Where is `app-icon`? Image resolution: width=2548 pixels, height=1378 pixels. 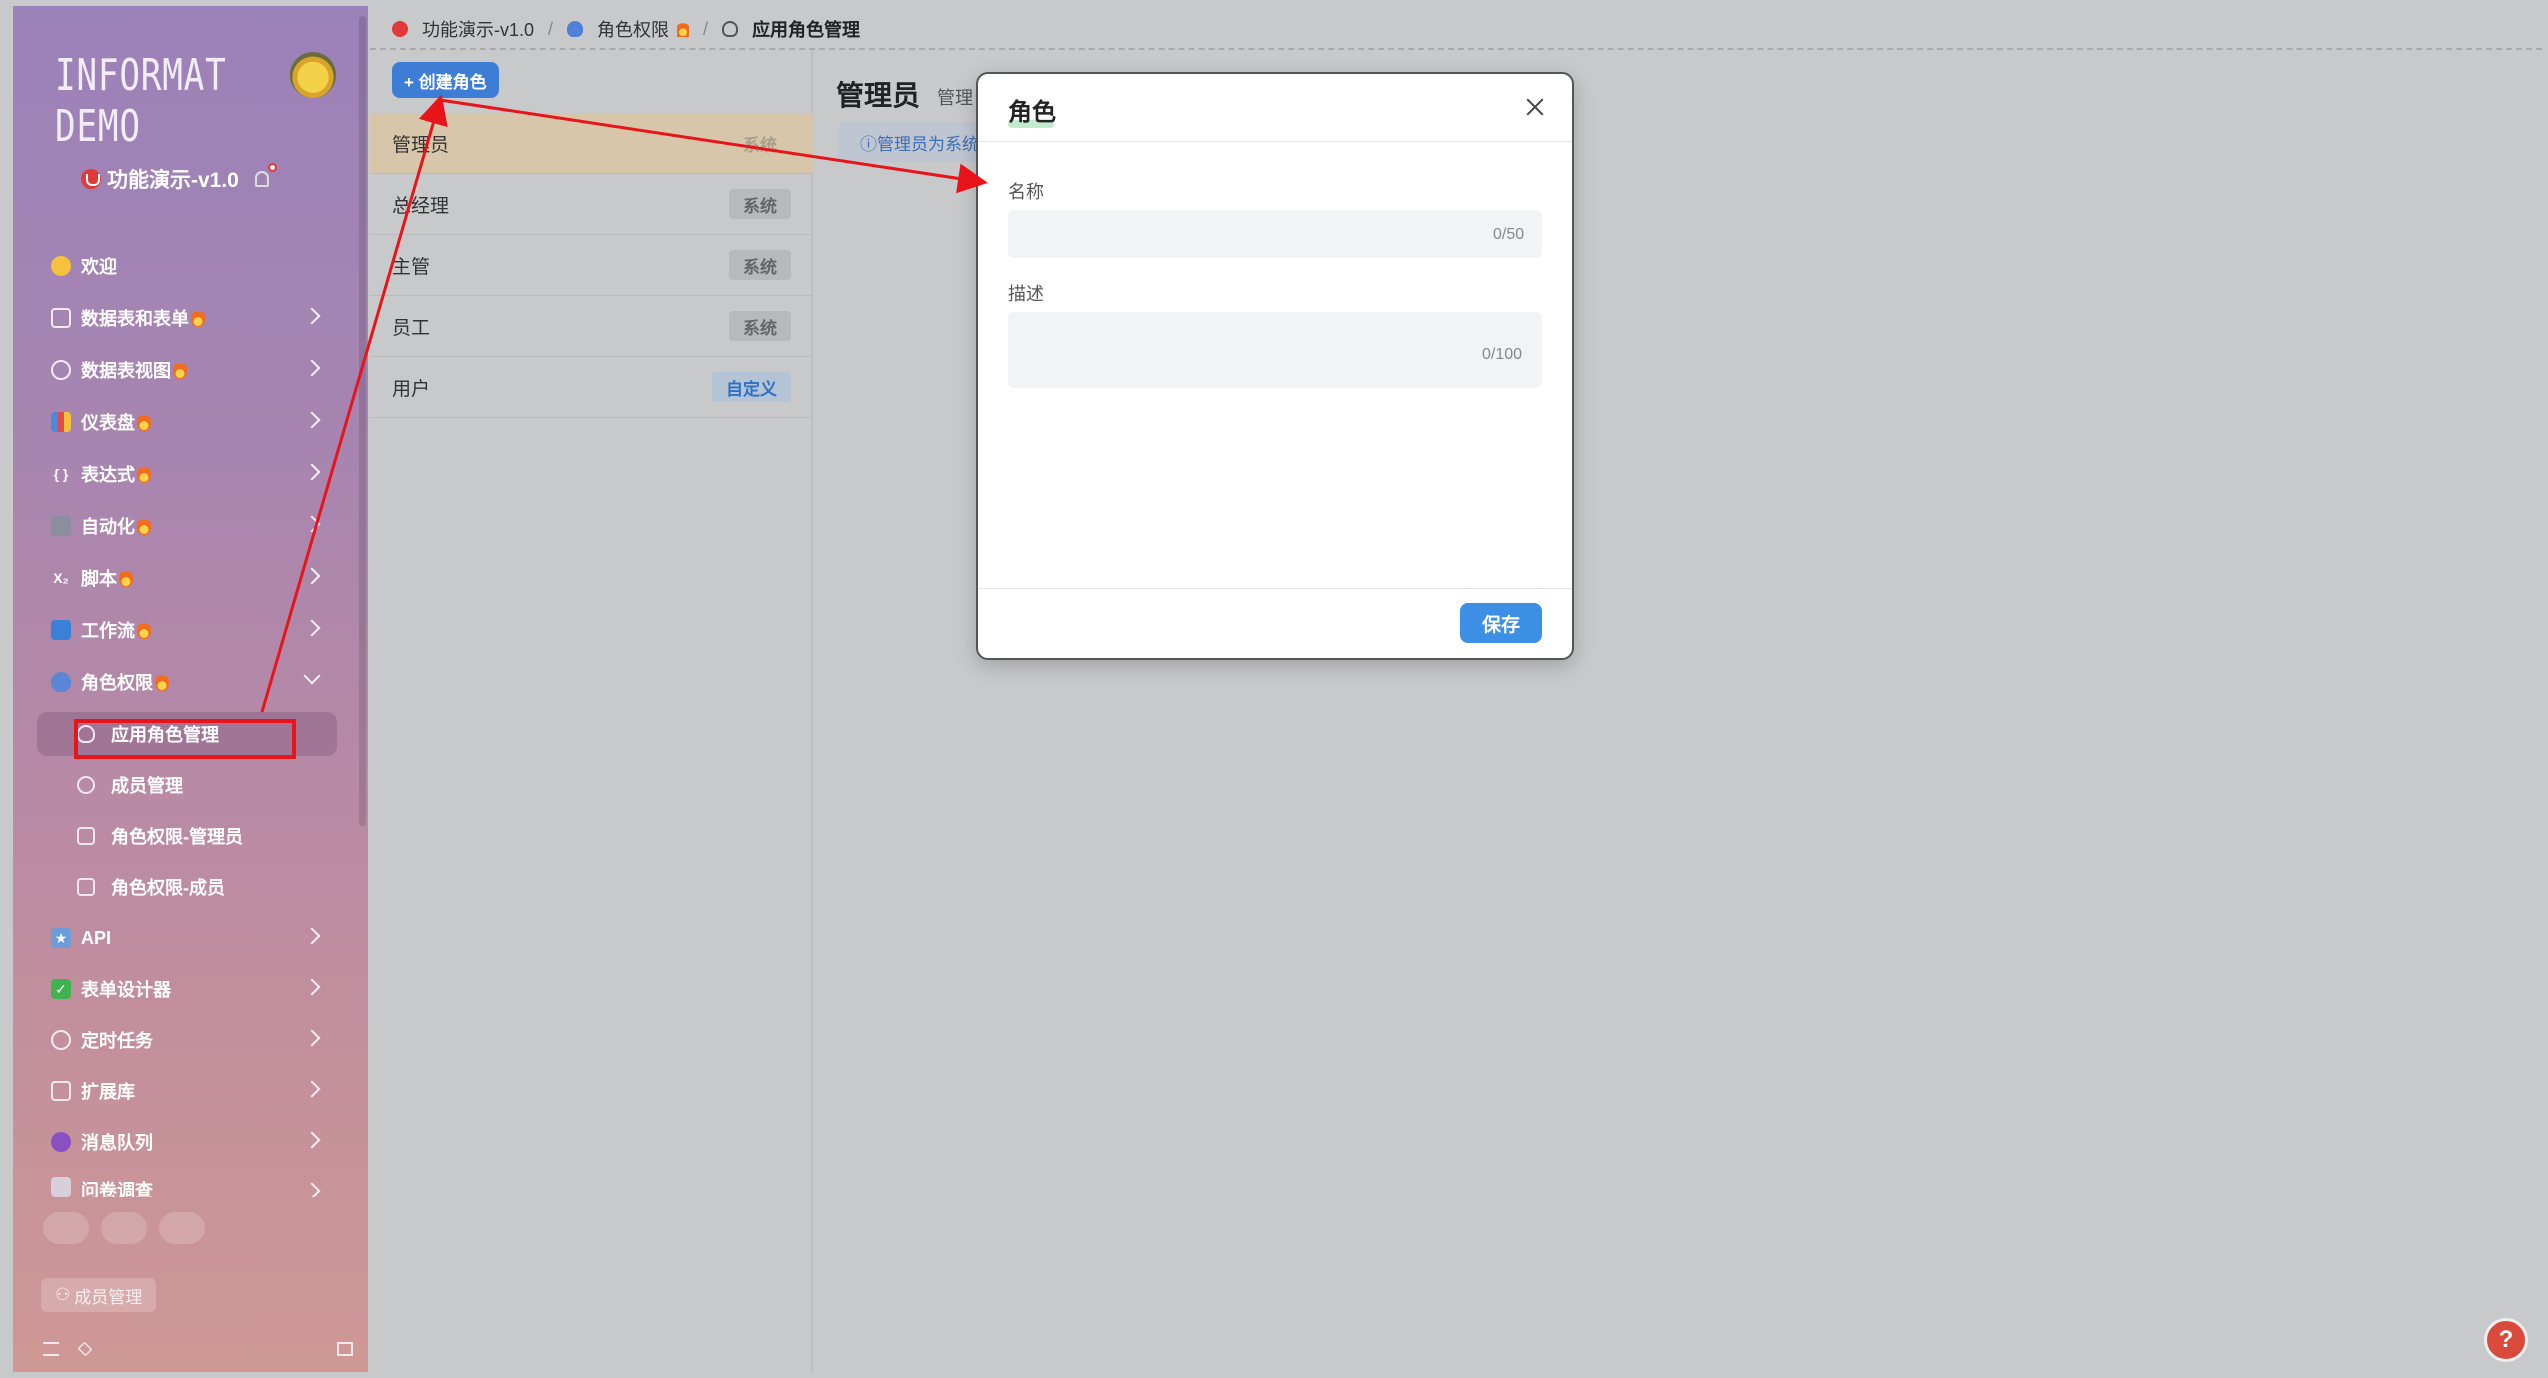 app-icon is located at coordinates (400, 29).